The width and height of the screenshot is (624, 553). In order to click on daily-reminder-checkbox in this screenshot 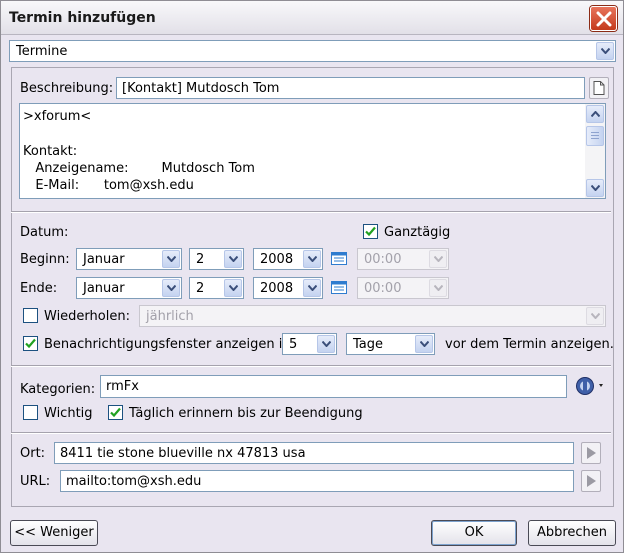, I will do `click(115, 412)`.